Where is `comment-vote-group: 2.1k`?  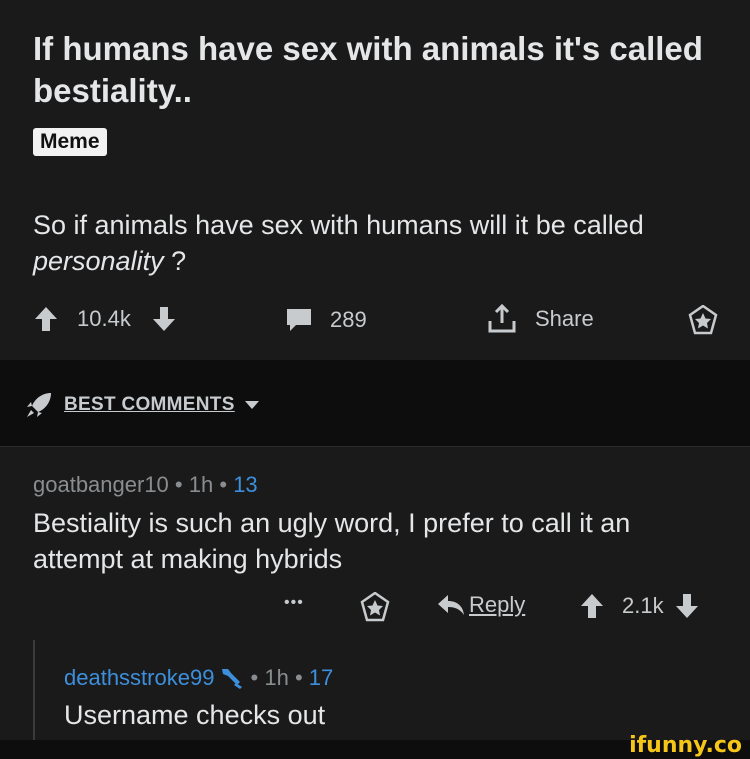 comment-vote-group: 2.1k is located at coordinates (639, 606).